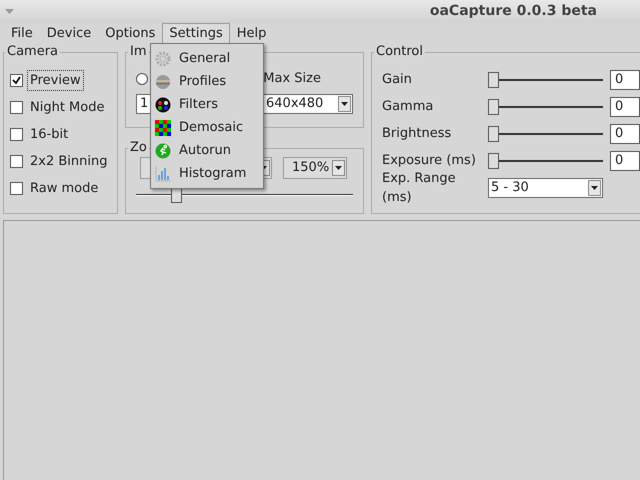 The image size is (640, 480). What do you see at coordinates (417, 134) in the screenshot?
I see `slider-label: Brightness` at bounding box center [417, 134].